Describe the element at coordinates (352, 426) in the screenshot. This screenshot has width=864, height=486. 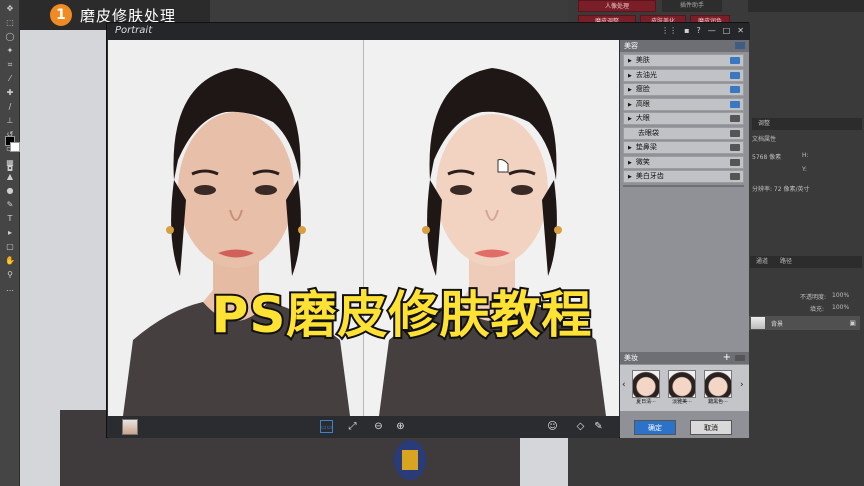
I see `fit-screen-icon: ⤢` at that location.